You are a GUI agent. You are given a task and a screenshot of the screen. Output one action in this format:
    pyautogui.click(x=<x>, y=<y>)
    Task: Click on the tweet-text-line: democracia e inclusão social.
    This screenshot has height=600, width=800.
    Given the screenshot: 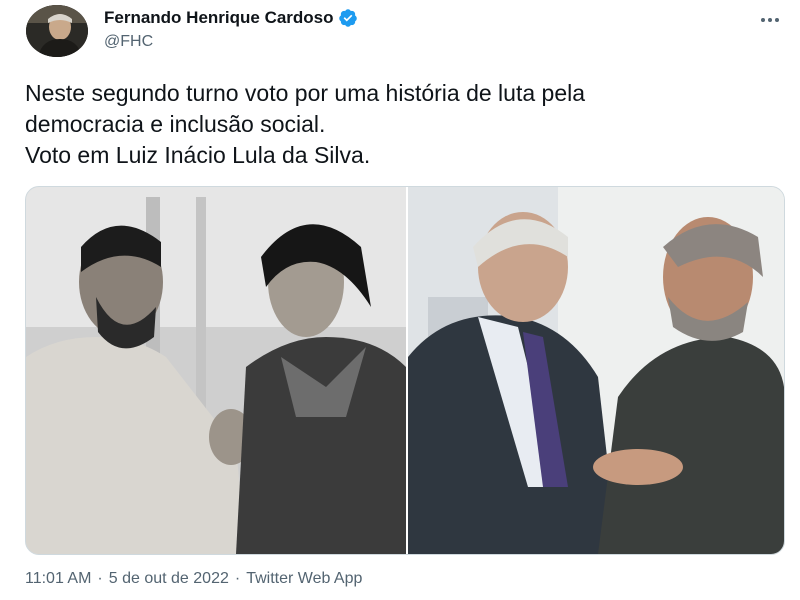 What is the action you would take?
    pyautogui.click(x=175, y=124)
    